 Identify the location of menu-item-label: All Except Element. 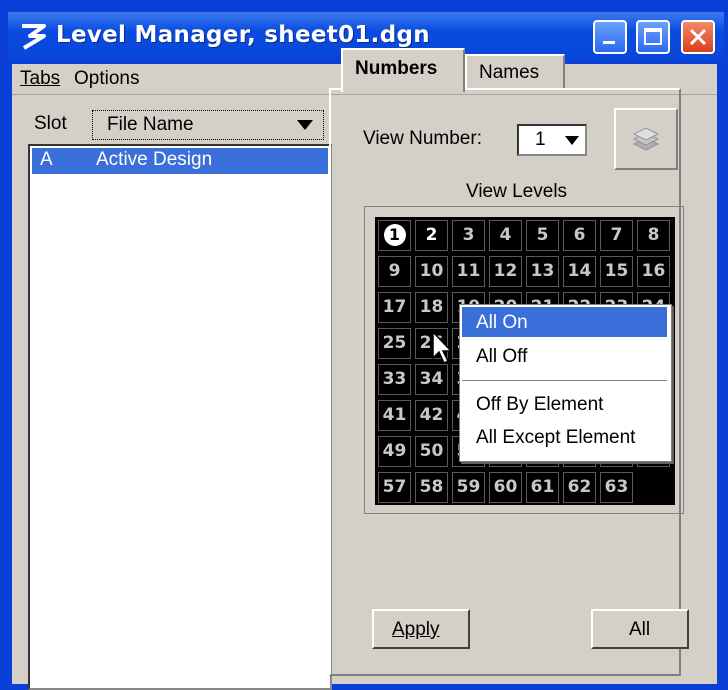
(556, 437).